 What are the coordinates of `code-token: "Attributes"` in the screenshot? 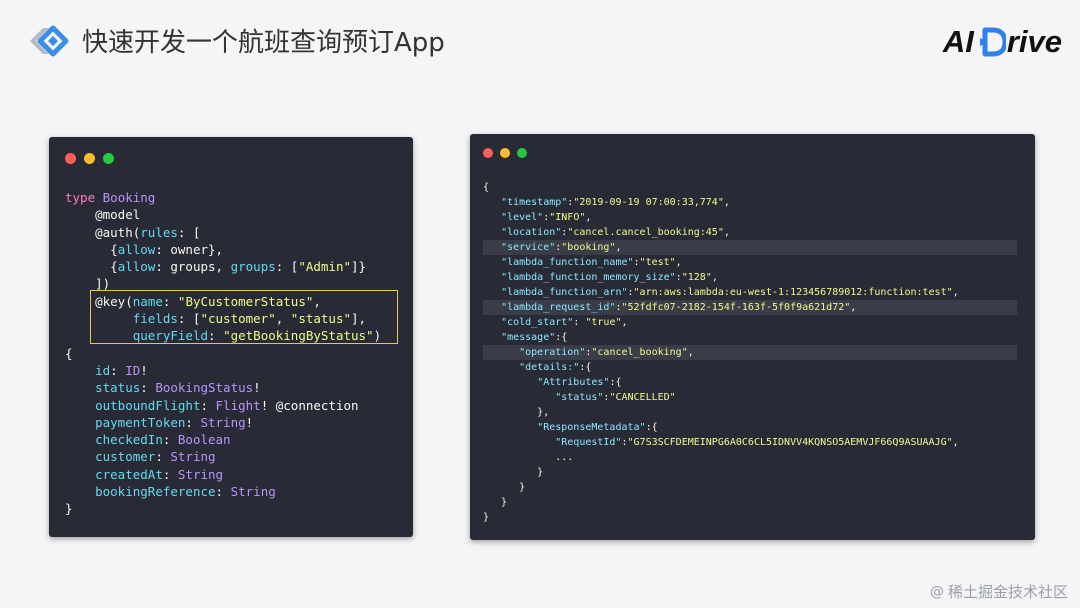 It's located at (573, 382).